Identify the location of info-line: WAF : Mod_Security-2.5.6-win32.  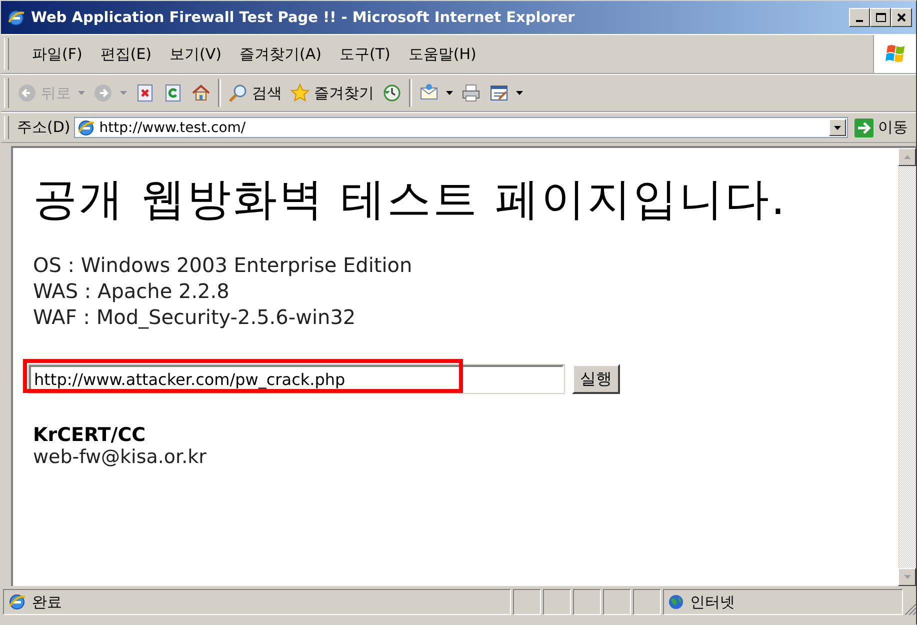
(195, 317).